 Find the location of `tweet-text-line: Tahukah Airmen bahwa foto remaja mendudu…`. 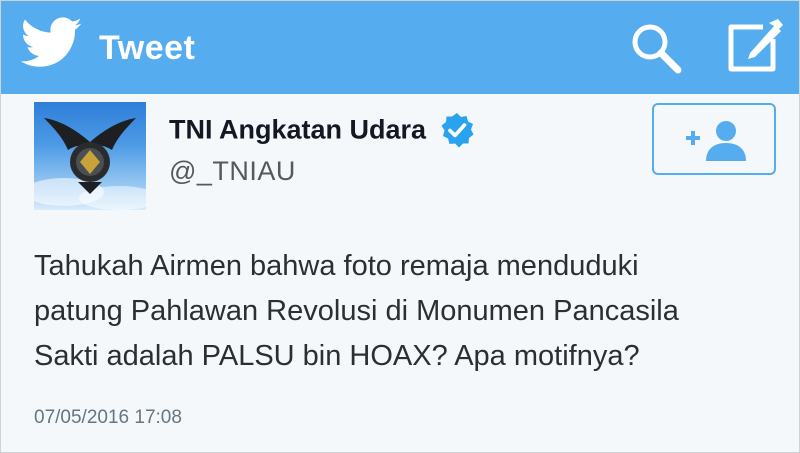

tweet-text-line: Tahukah Airmen bahwa foto remaja mendudu… is located at coordinates (336, 266).